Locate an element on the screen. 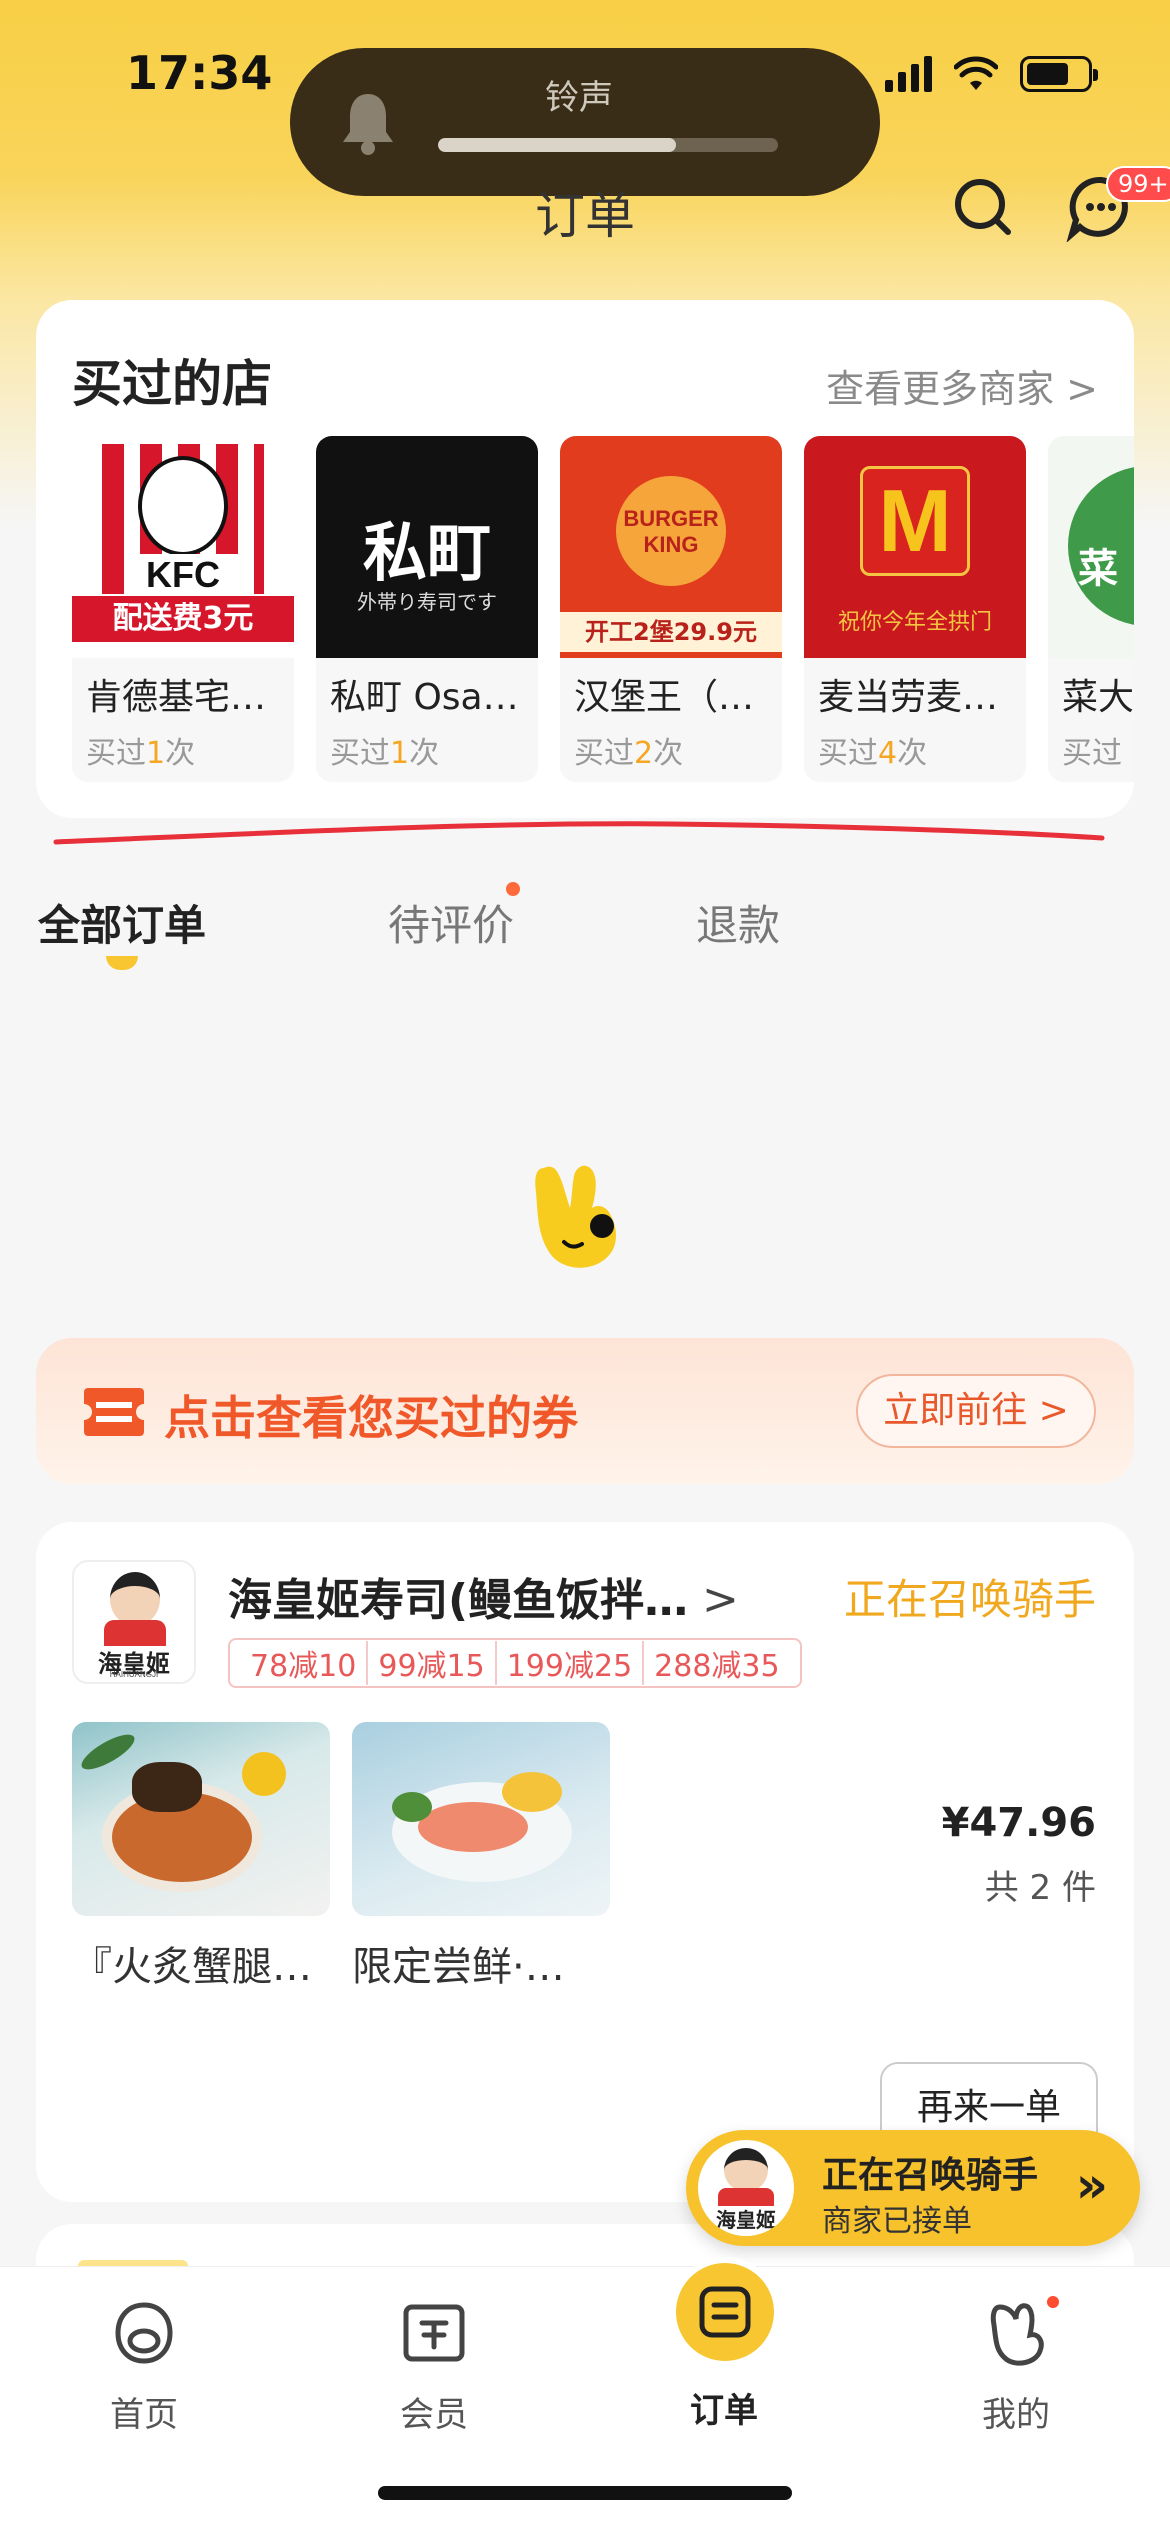  store-item-kfc: KFC 配送费3元 肯德基宅… 买过1次 is located at coordinates (183, 609).